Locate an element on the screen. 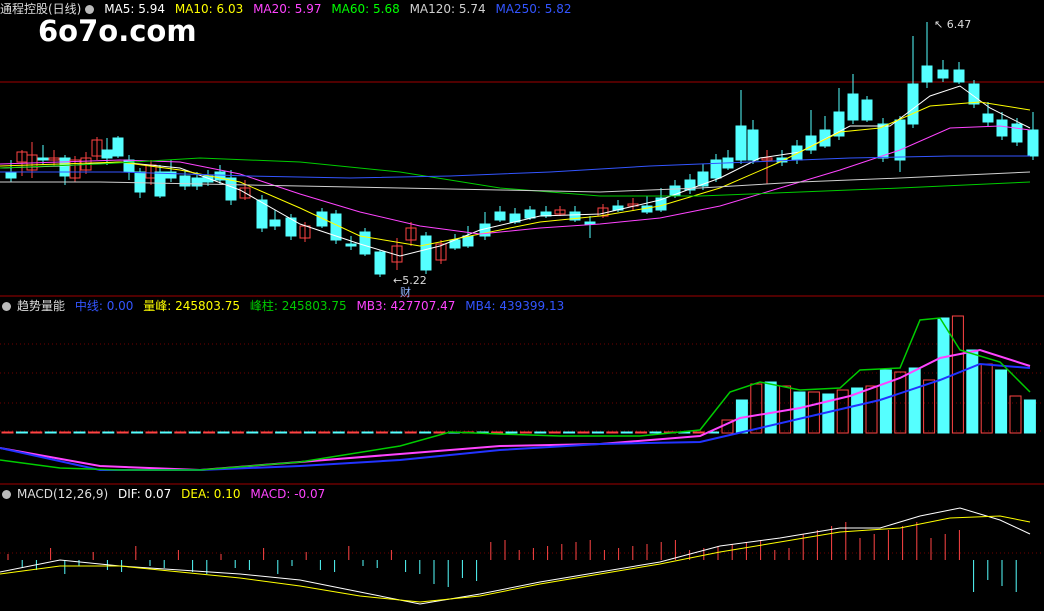  vol-mb3-label: MB3: 427707.47 is located at coordinates (406, 306).